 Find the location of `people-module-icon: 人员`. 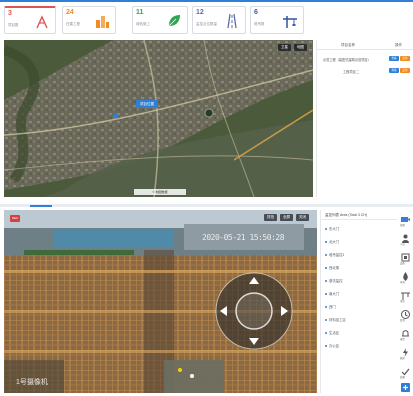

people-module-icon: 人员 is located at coordinates (405, 238).